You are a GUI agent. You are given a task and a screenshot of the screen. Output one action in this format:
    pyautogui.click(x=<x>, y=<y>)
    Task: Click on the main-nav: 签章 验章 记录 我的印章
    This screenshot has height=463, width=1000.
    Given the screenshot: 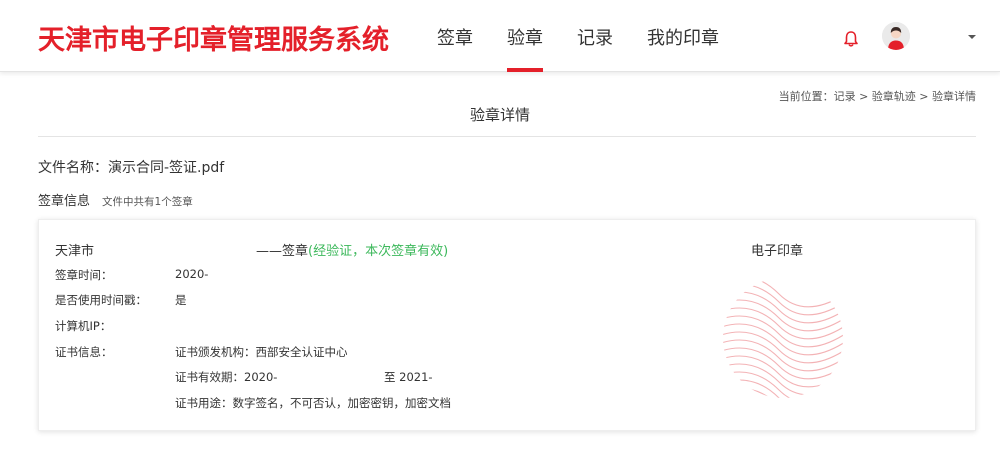 What is the action you would take?
    pyautogui.click(x=578, y=36)
    